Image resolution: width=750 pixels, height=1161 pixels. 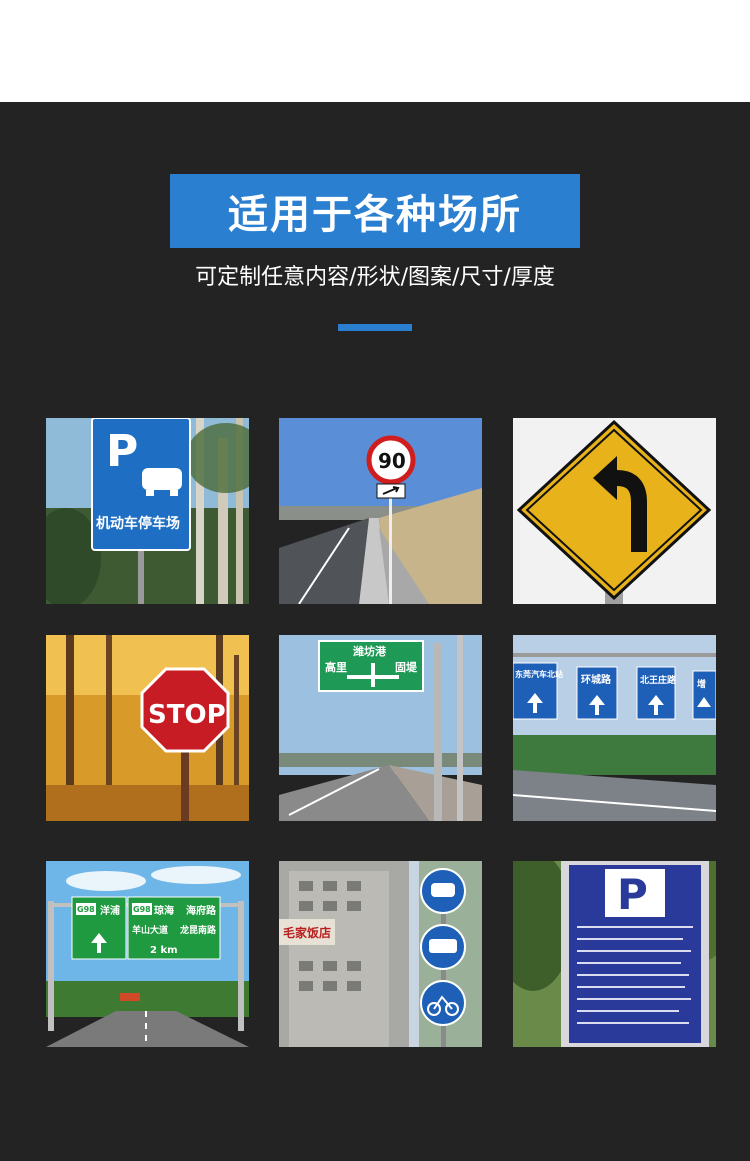 What do you see at coordinates (142, 909) in the screenshot?
I see `highway-route2: G98` at bounding box center [142, 909].